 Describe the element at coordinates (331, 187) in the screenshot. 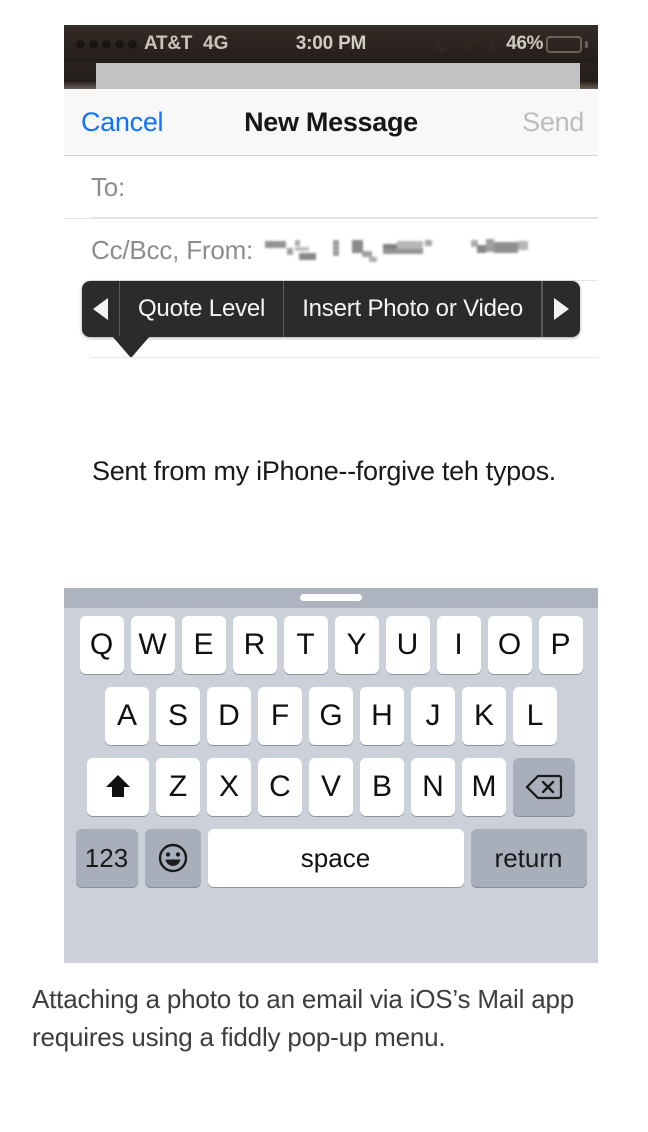

I see `to-field-row: To:` at that location.